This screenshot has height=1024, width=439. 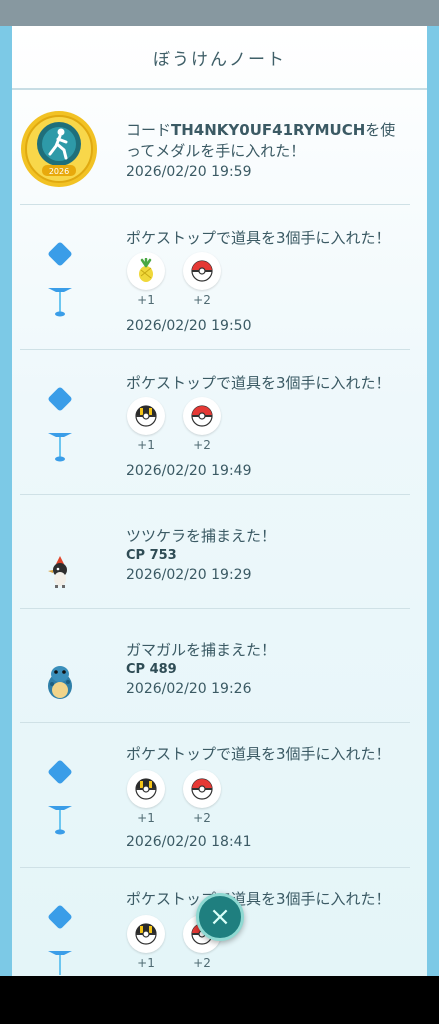 What do you see at coordinates (268, 130) in the screenshot?
I see `medal-code: TH4NKY0UF41RYMUCH` at bounding box center [268, 130].